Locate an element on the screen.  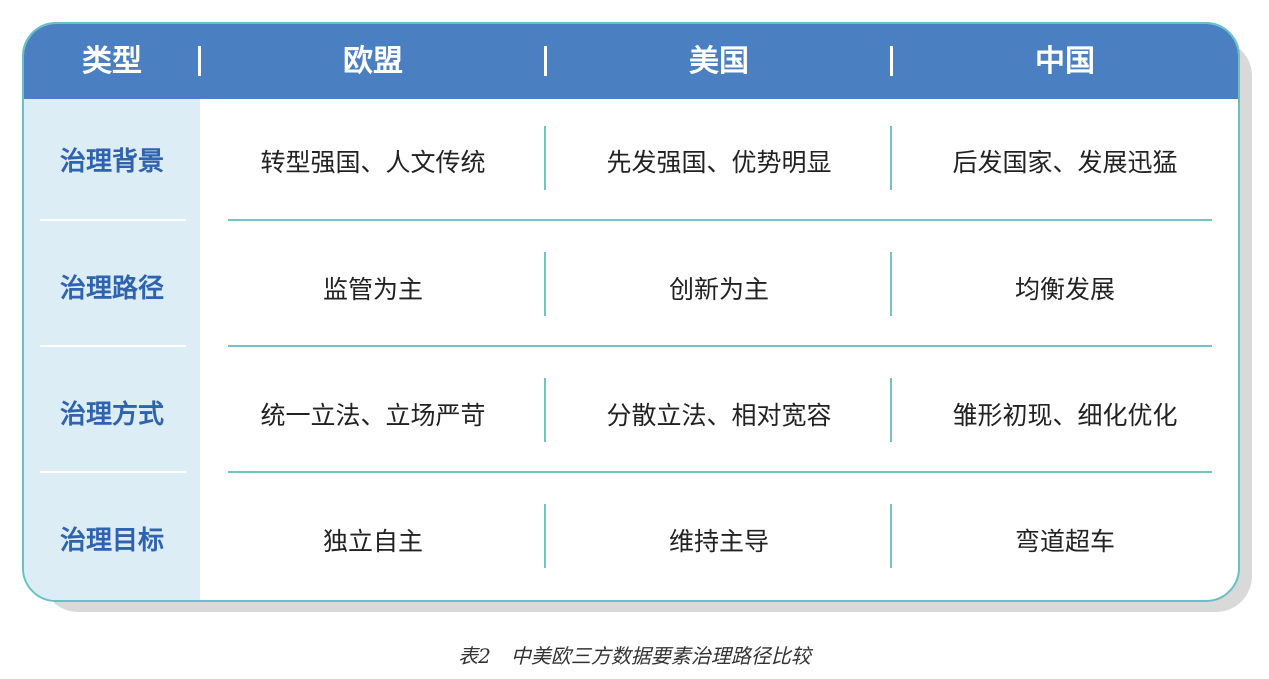
header-eu: 欧盟 is located at coordinates (373, 61).